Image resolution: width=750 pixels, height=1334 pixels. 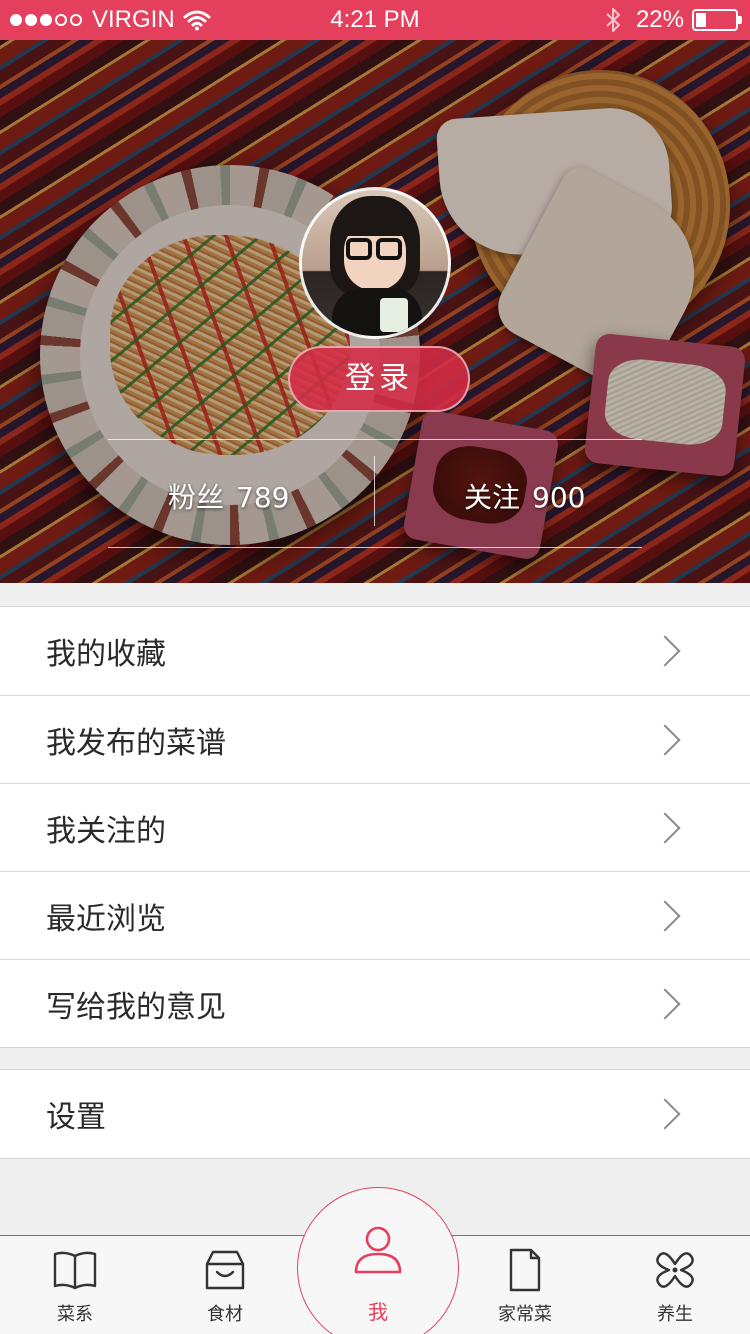 What do you see at coordinates (375, 739) in the screenshot?
I see `menu-item-my-recipes: 我发布的菜谱` at bounding box center [375, 739].